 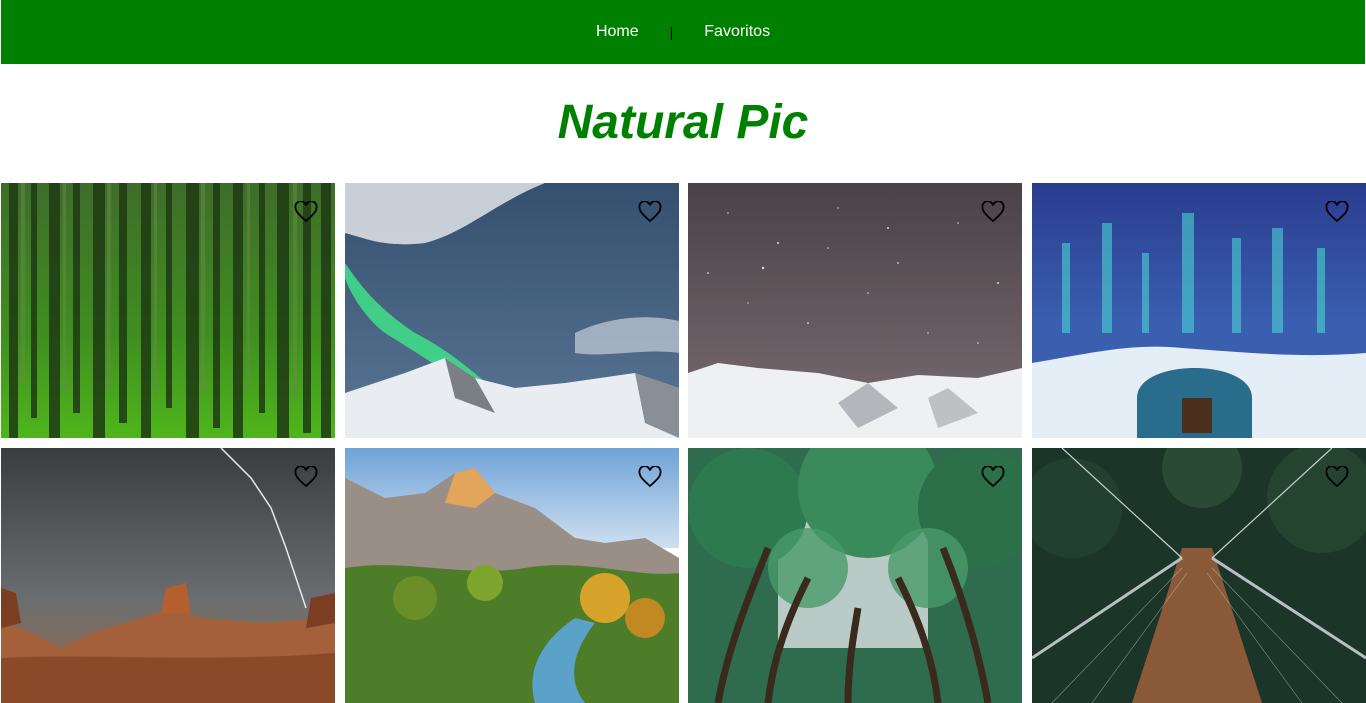 What do you see at coordinates (683, 32) in the screenshot?
I see `navbar: Home | Favoritos` at bounding box center [683, 32].